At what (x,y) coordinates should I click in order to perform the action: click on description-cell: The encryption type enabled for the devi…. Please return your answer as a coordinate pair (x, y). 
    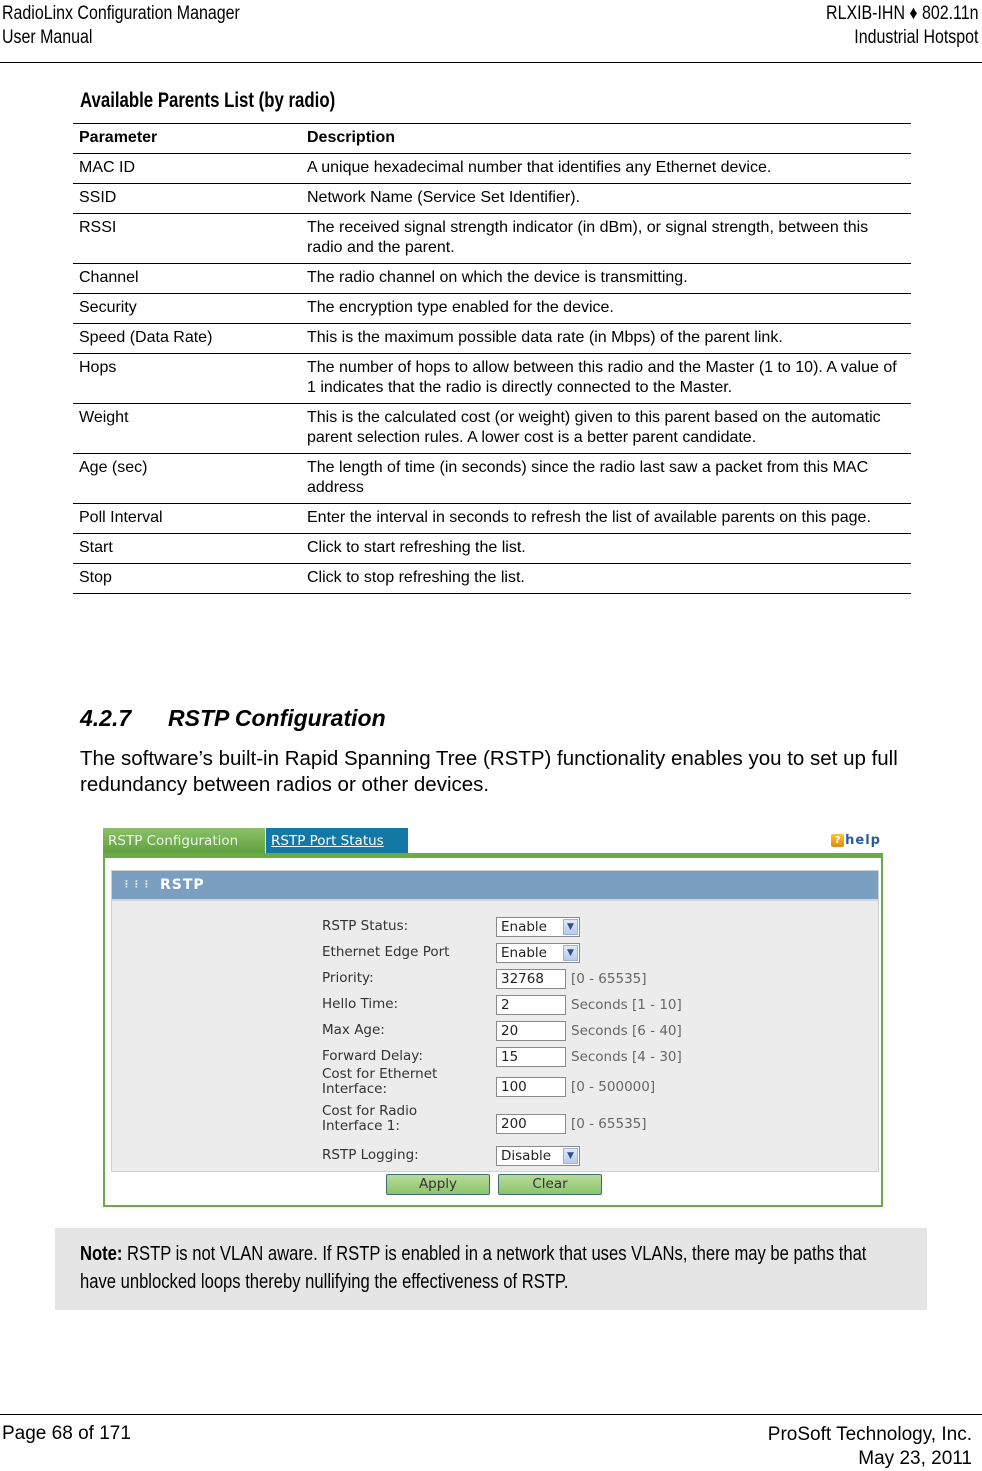
    Looking at the image, I should click on (460, 307).